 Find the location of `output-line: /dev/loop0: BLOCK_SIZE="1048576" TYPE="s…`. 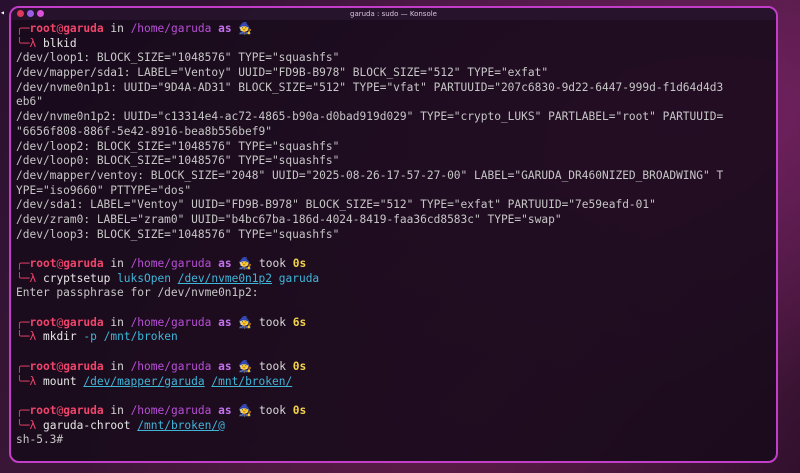

output-line: /dev/loop0: BLOCK_SIZE="1048576" TYPE="s… is located at coordinates (178, 161).